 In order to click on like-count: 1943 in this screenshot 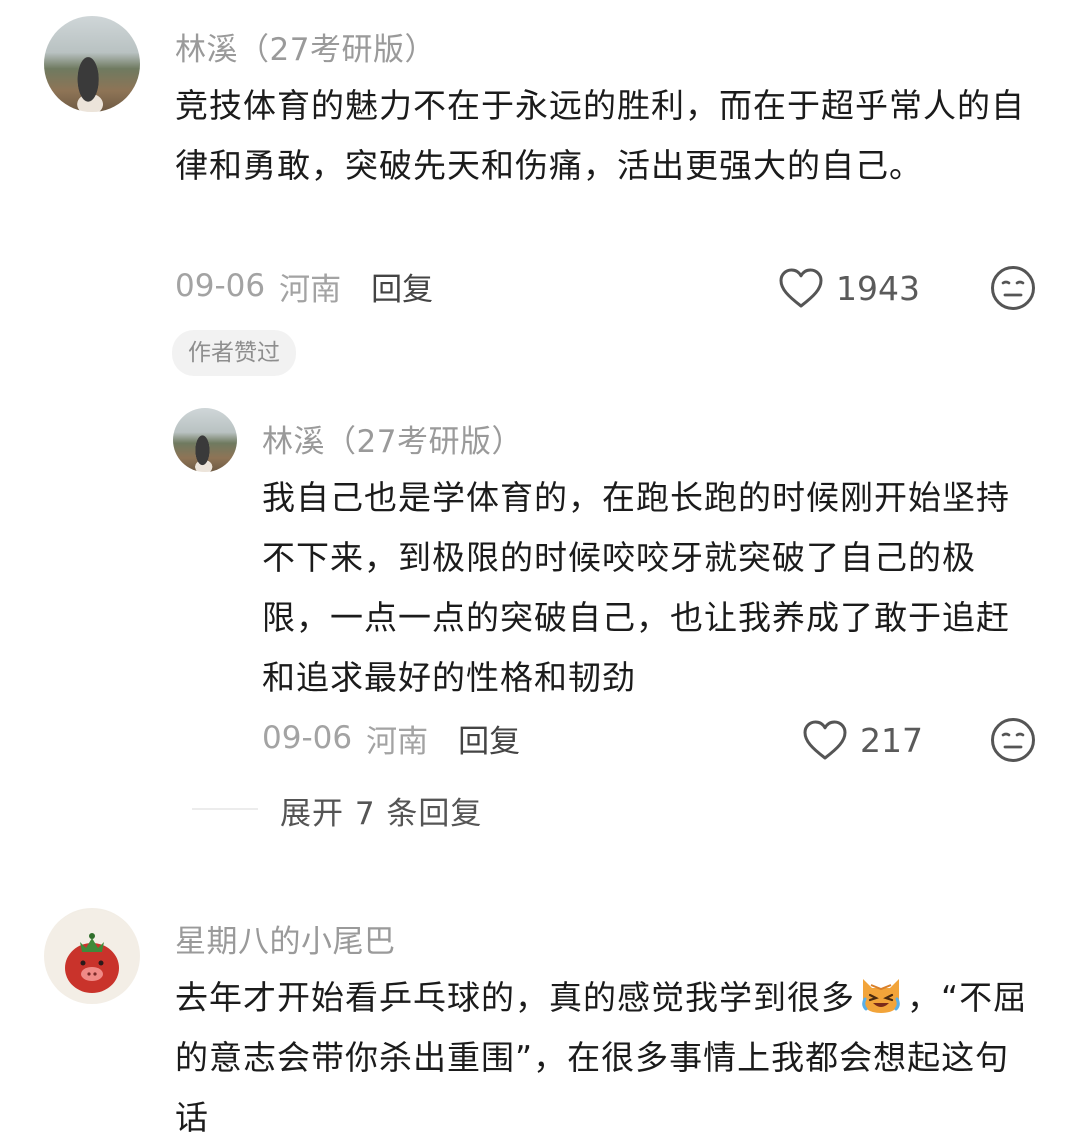, I will do `click(878, 288)`.